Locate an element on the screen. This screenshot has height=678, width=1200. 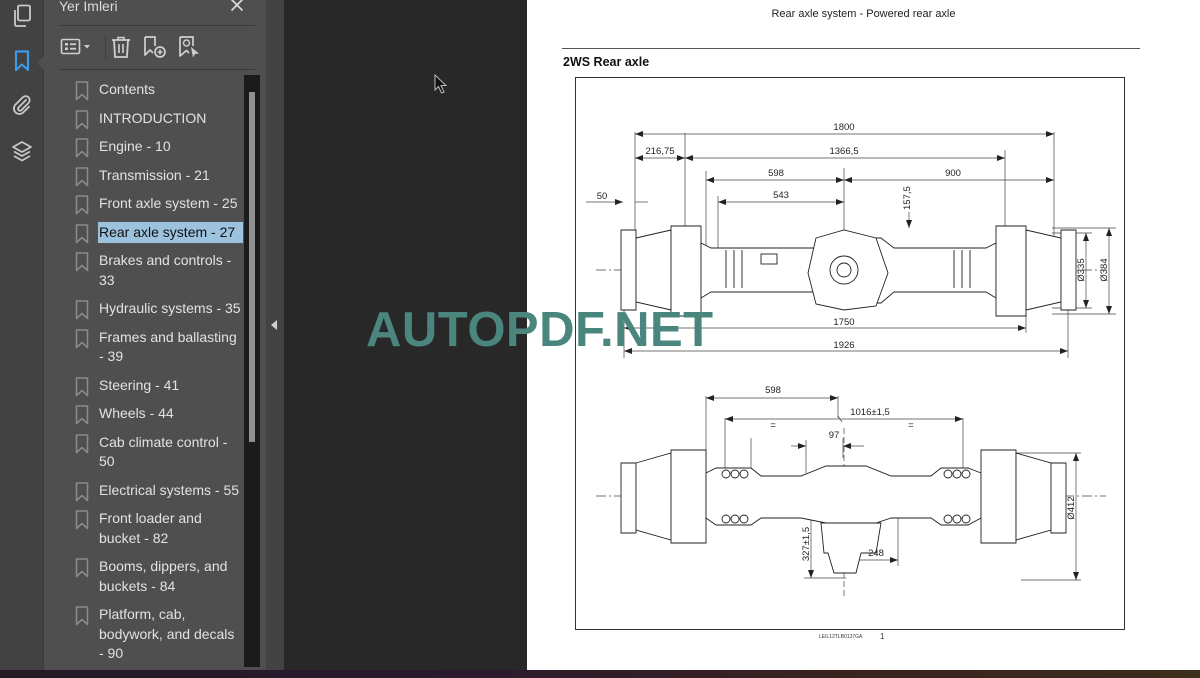
bookmark-item: Frames and ballasting - 39 is located at coordinates (151, 348).